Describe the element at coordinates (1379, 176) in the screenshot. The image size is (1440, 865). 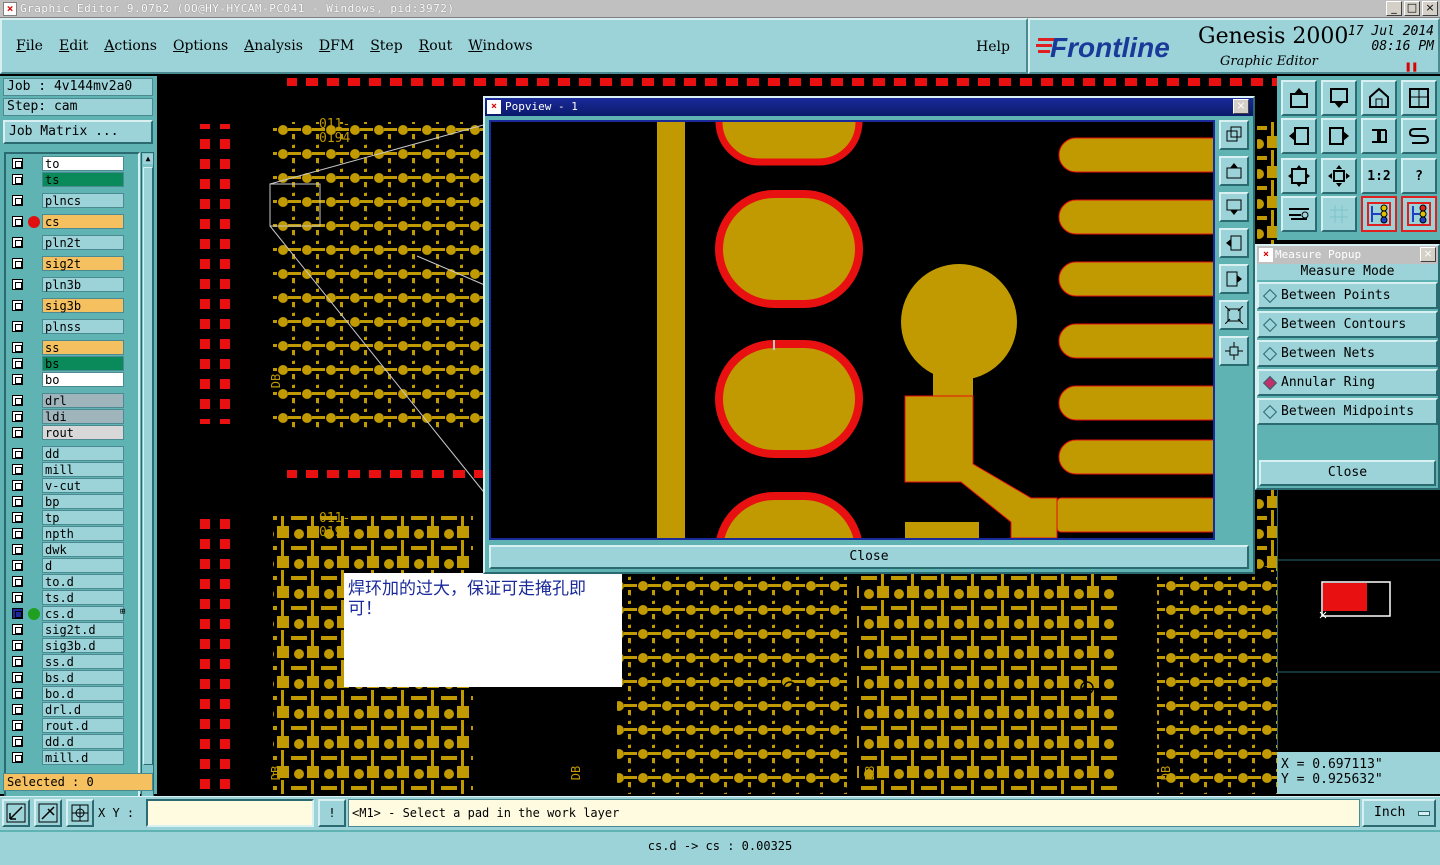
I see `scale-button: 1:2` at that location.